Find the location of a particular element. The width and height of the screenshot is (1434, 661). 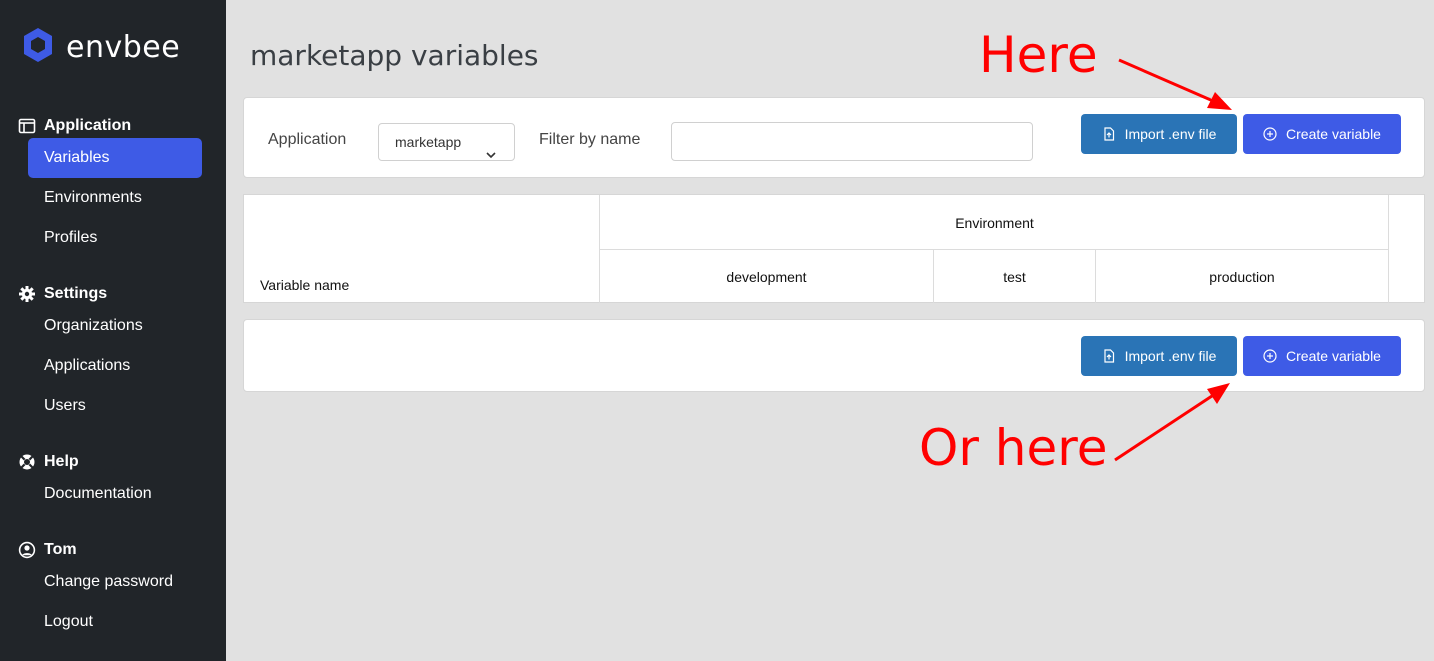

annotation-arrow-top is located at coordinates (1175, 84).